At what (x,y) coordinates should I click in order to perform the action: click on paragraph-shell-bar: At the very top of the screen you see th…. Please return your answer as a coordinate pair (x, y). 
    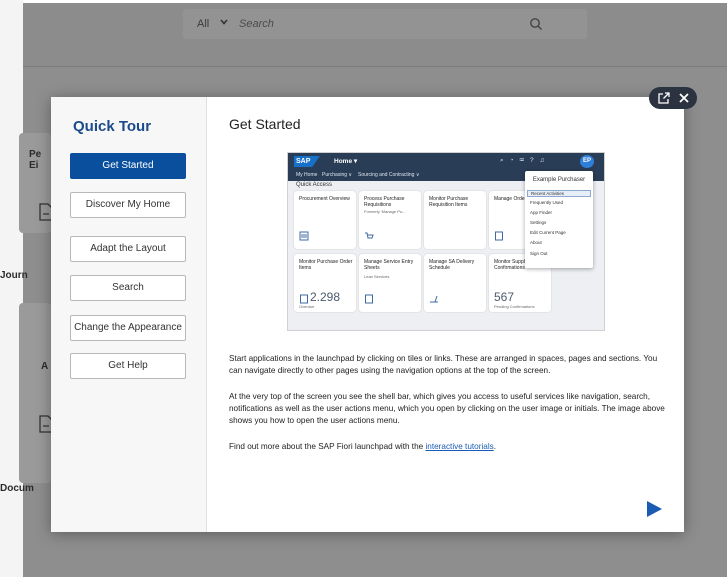
    Looking at the image, I should click on (447, 408).